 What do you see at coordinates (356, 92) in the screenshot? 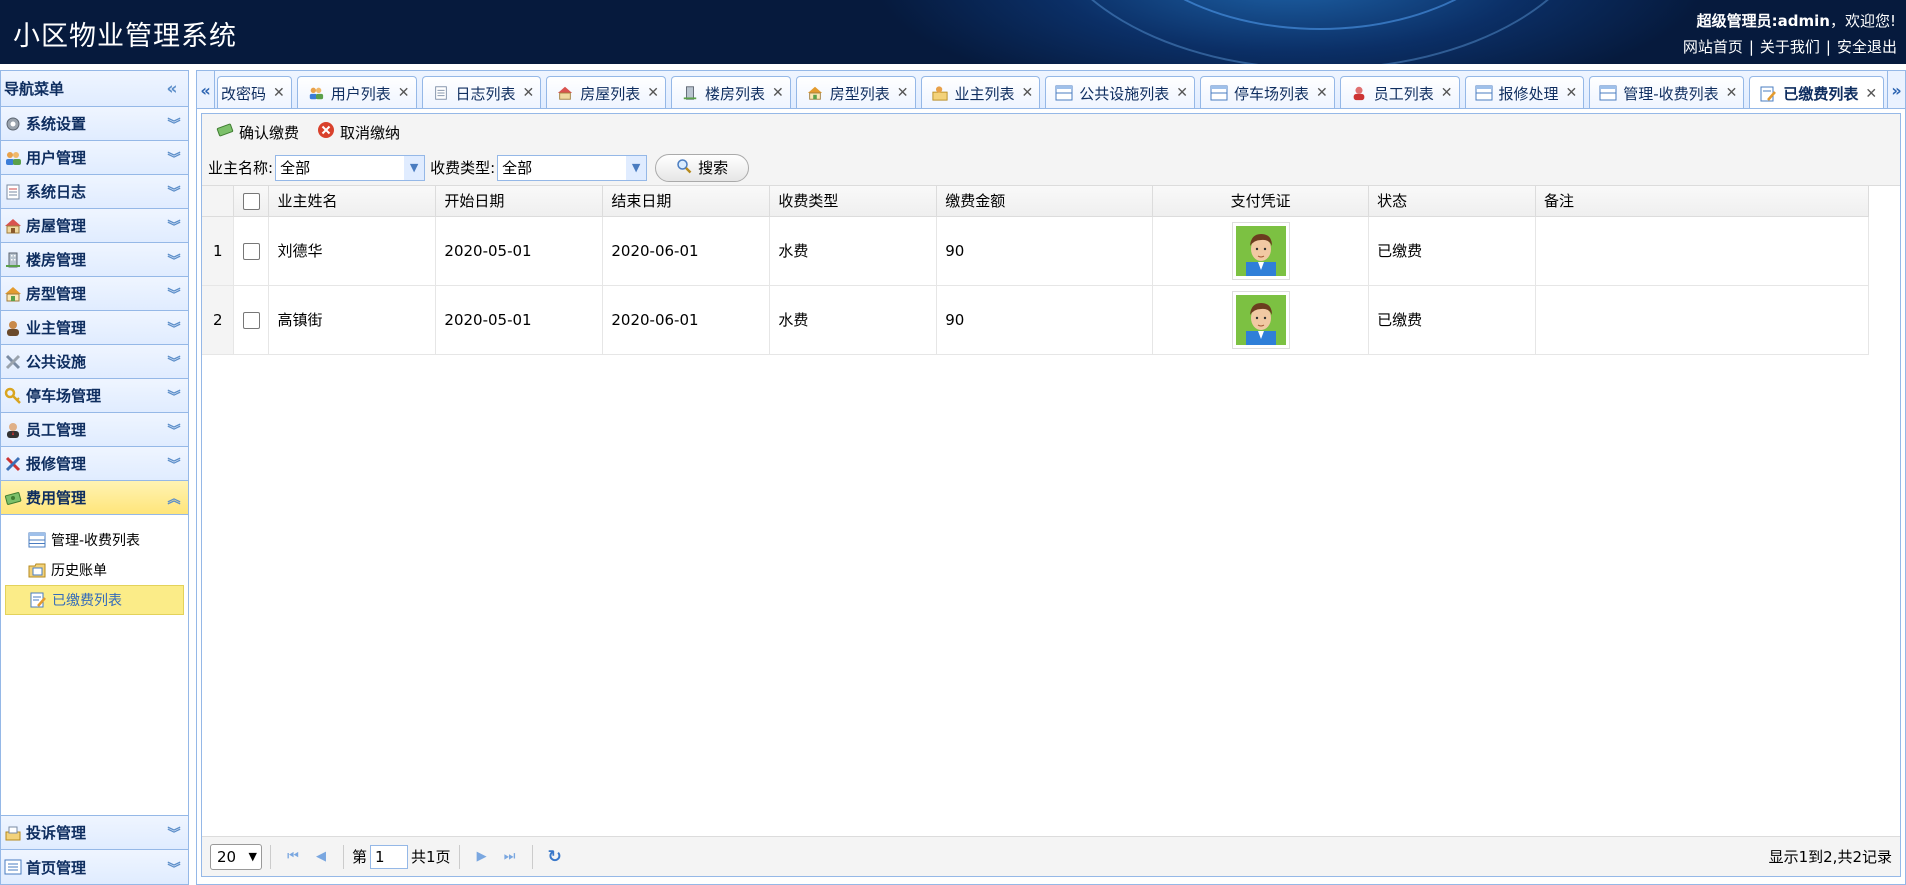
I see `tab-user-list: 用户列表 ✕` at bounding box center [356, 92].